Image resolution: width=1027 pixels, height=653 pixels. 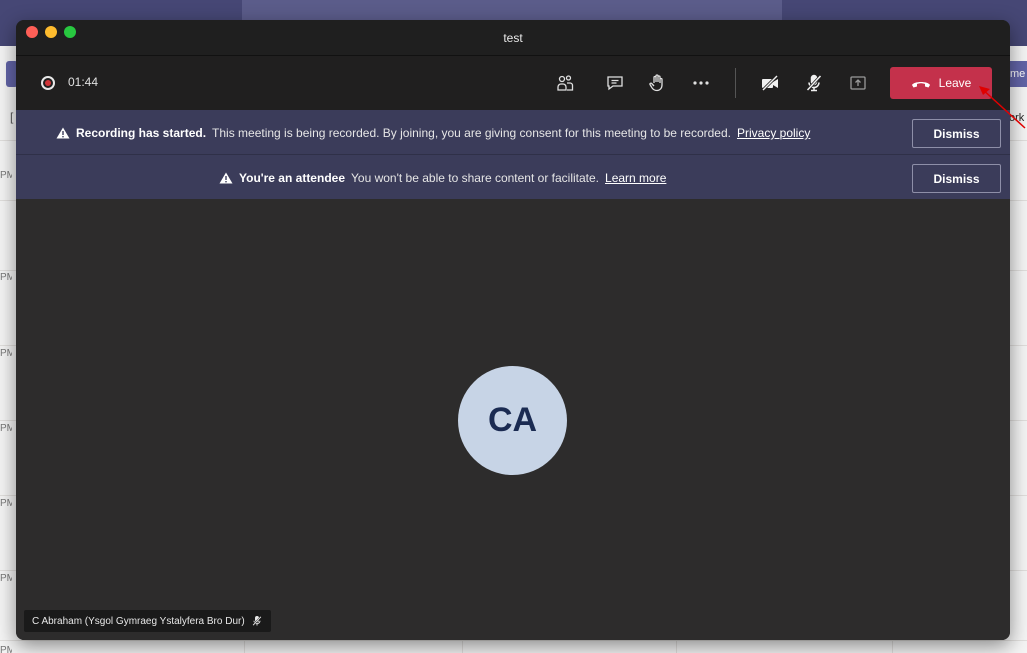 What do you see at coordinates (956, 178) in the screenshot?
I see `dismiss-attendee-button: Dismiss` at bounding box center [956, 178].